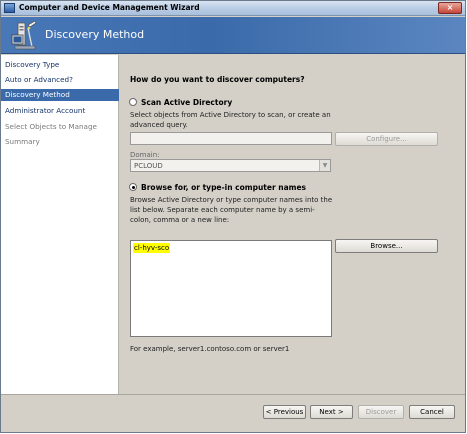 Image resolution: width=467 pixels, height=434 pixels. What do you see at coordinates (186, 102) in the screenshot?
I see `scan-ad-label: Scan Active Directory` at bounding box center [186, 102].